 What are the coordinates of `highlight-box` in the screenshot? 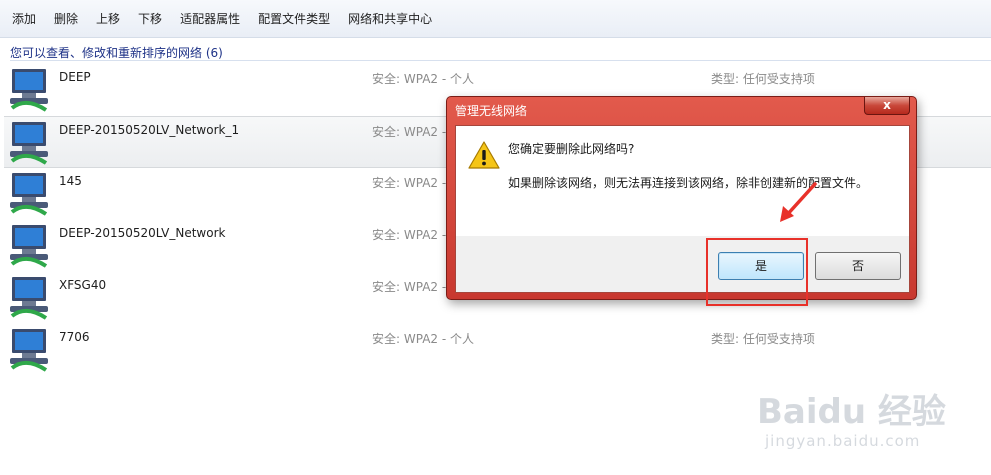 It's located at (757, 272).